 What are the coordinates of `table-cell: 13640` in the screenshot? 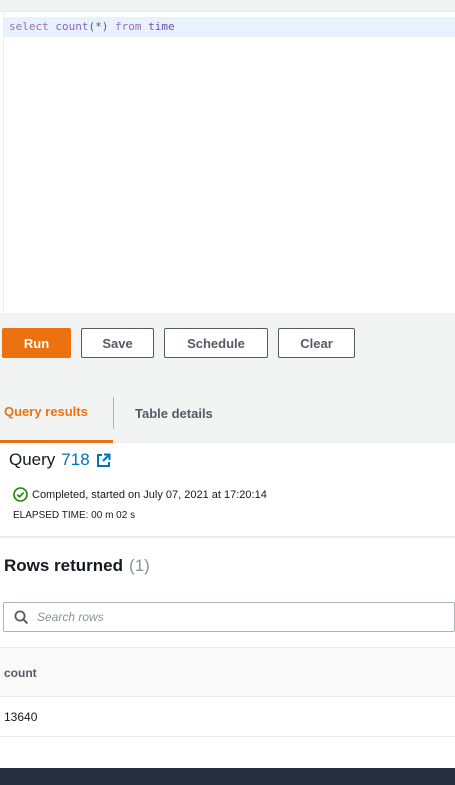 It's located at (21, 717).